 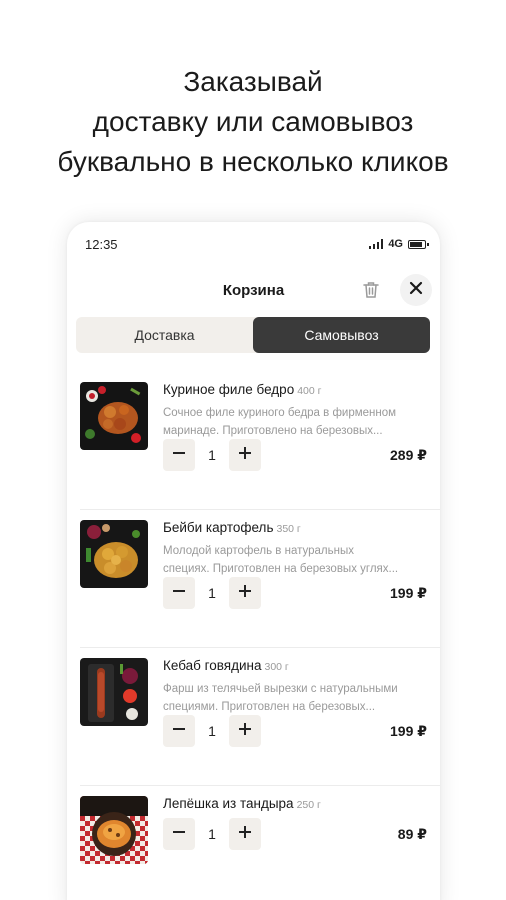 I want to click on product-name: Бейби картофель, so click(x=218, y=527).